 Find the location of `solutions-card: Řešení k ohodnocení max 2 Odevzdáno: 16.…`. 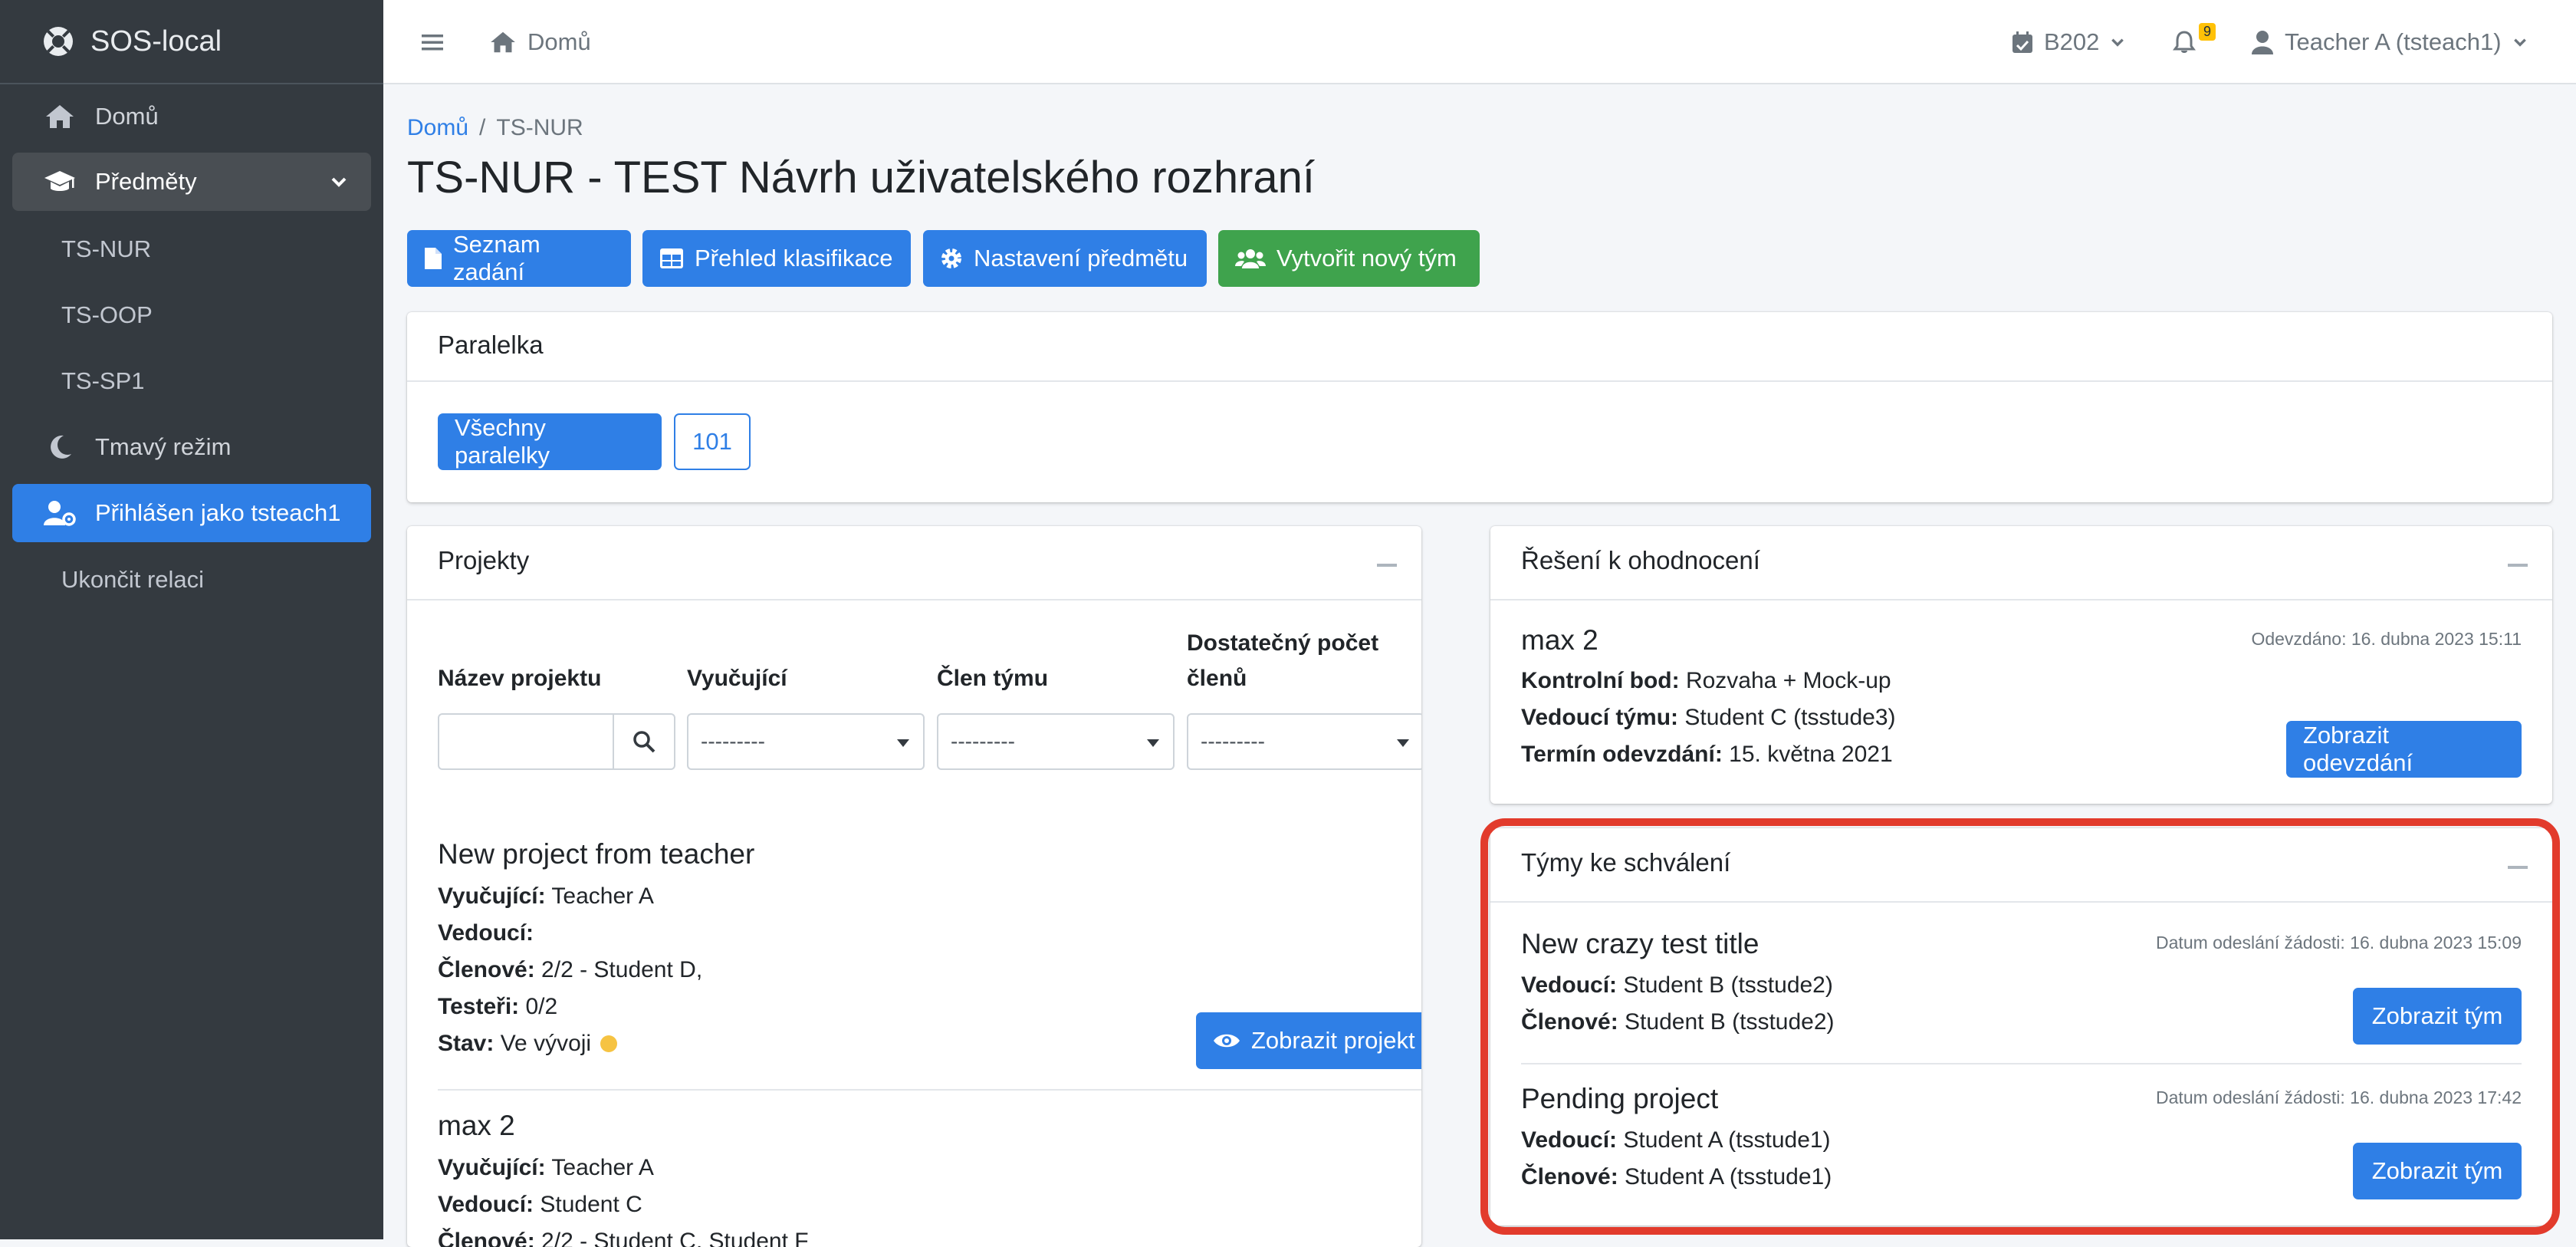

solutions-card: Řešení k ohodnocení max 2 Odevzdáno: 16.… is located at coordinates (2021, 665).